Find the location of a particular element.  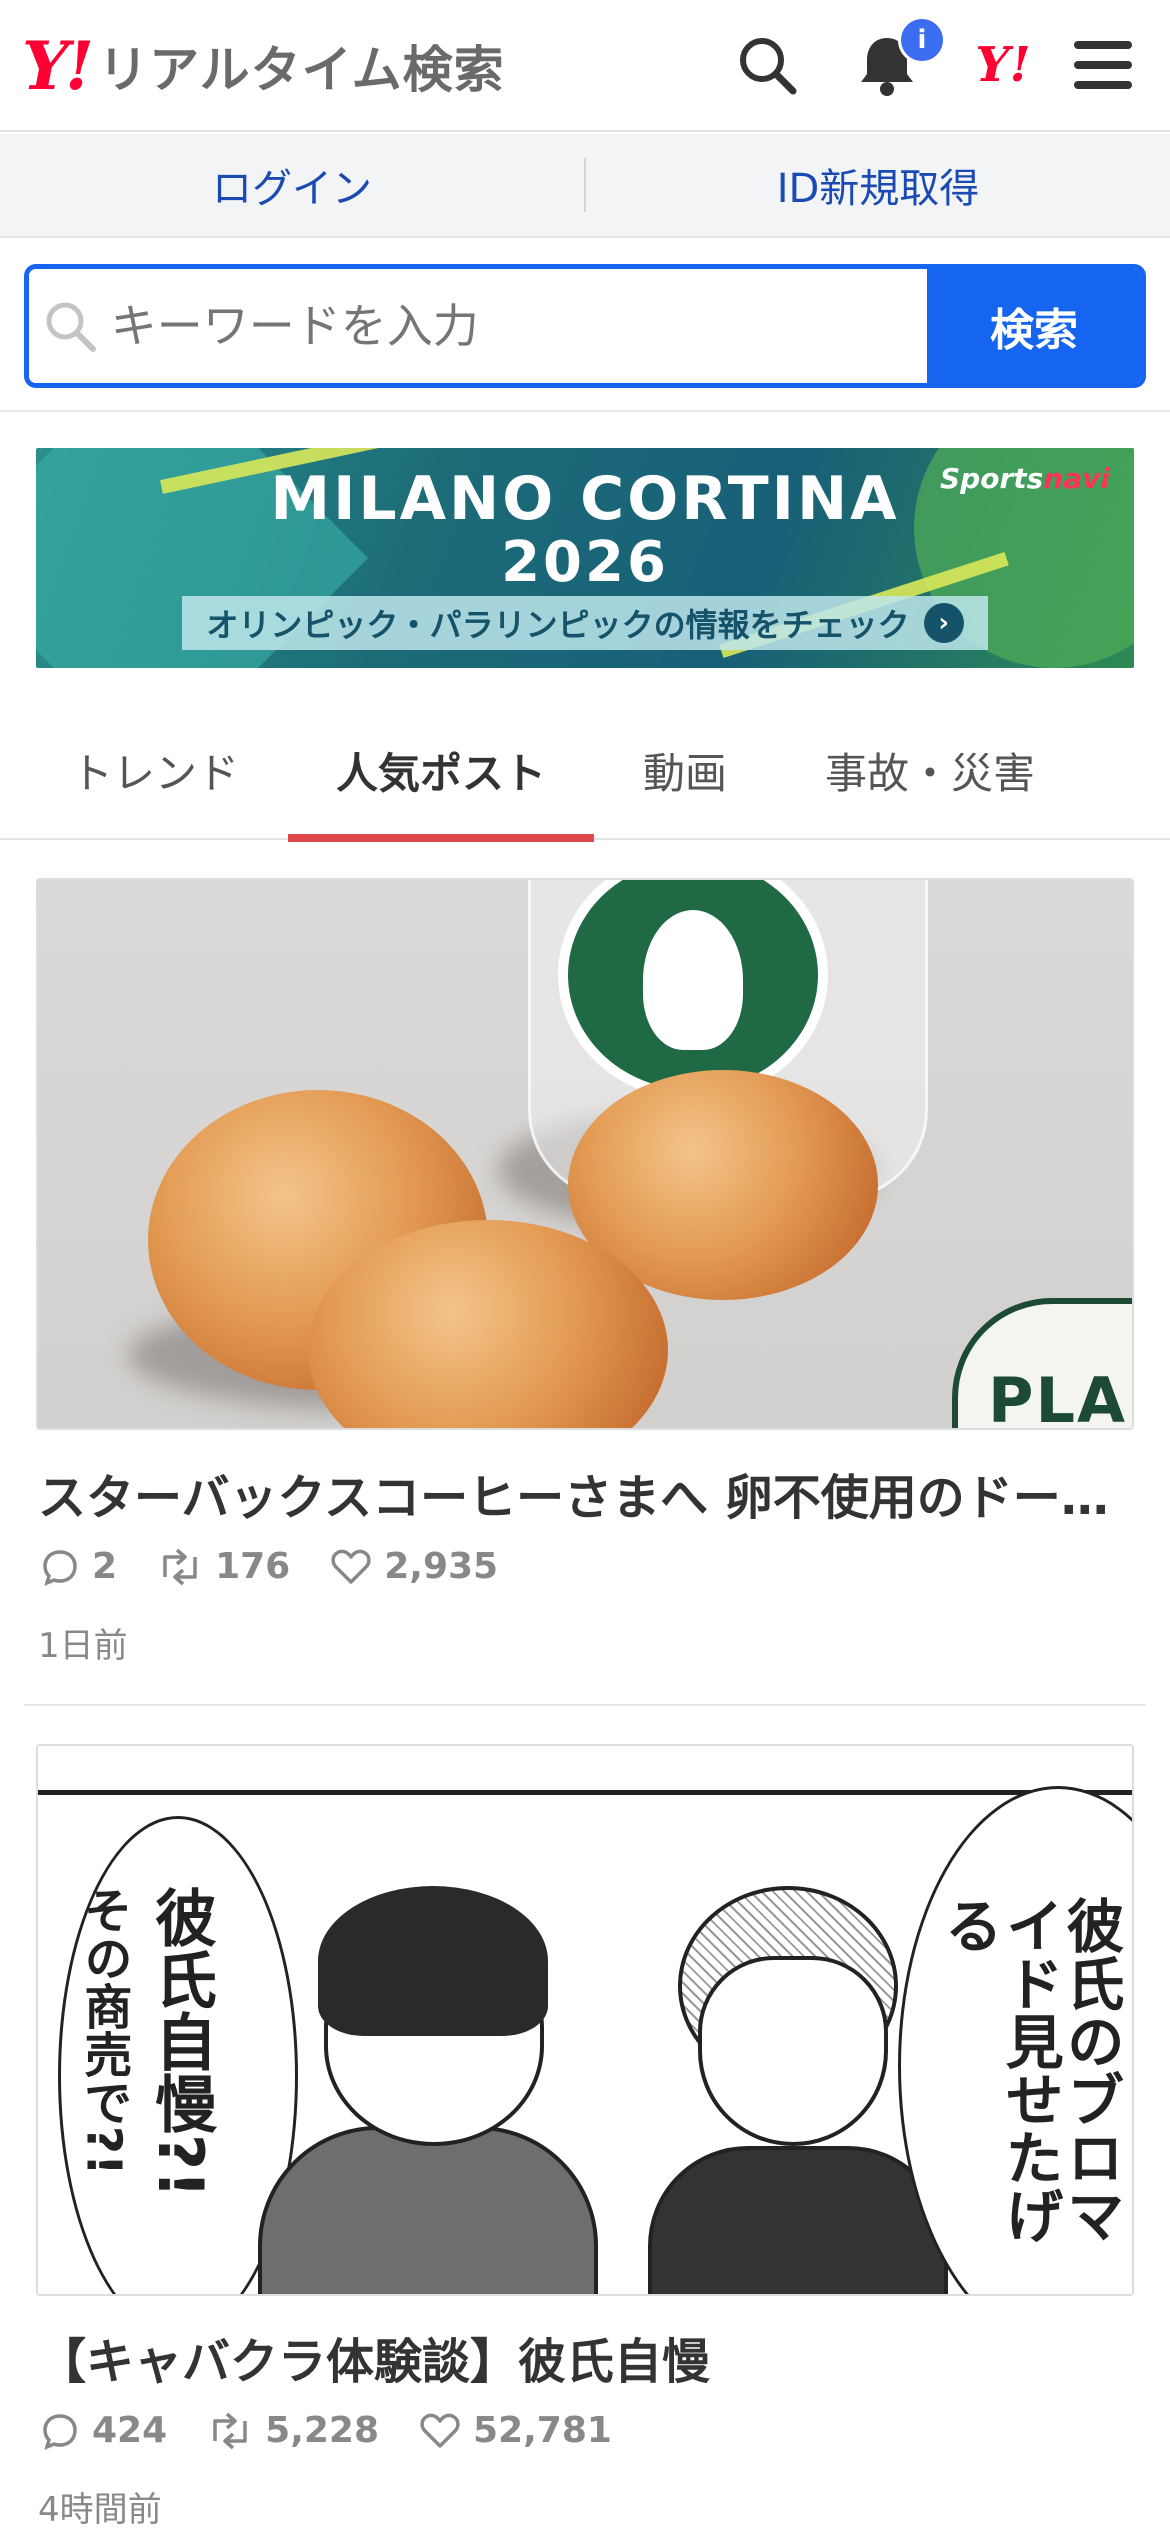

like-count: 2,935 is located at coordinates (414, 1566).